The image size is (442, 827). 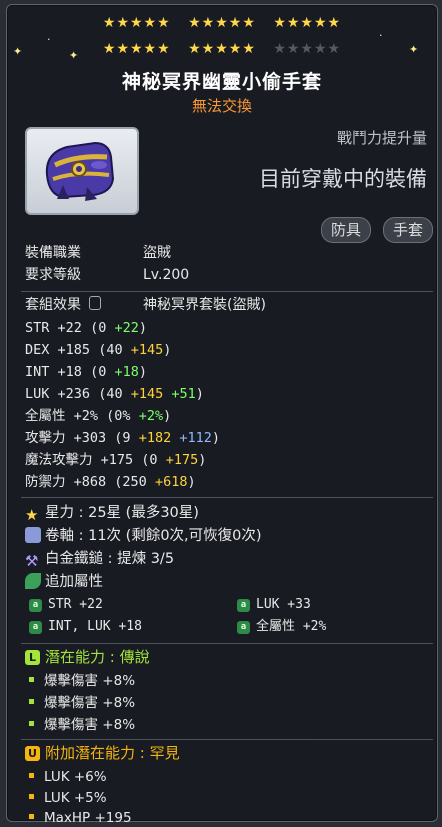 I want to click on stat-total: +175, so click(x=117, y=460).